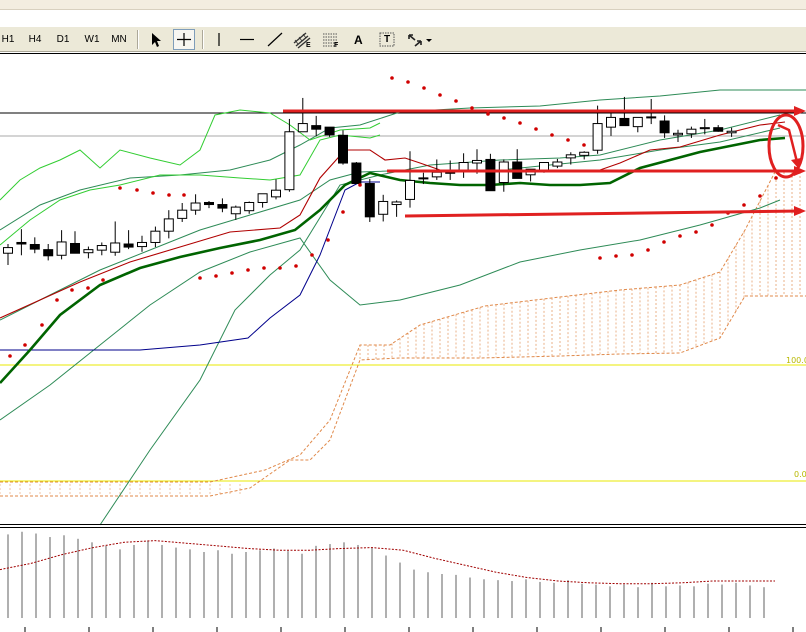  I want to click on signal-line, so click(387, 562).